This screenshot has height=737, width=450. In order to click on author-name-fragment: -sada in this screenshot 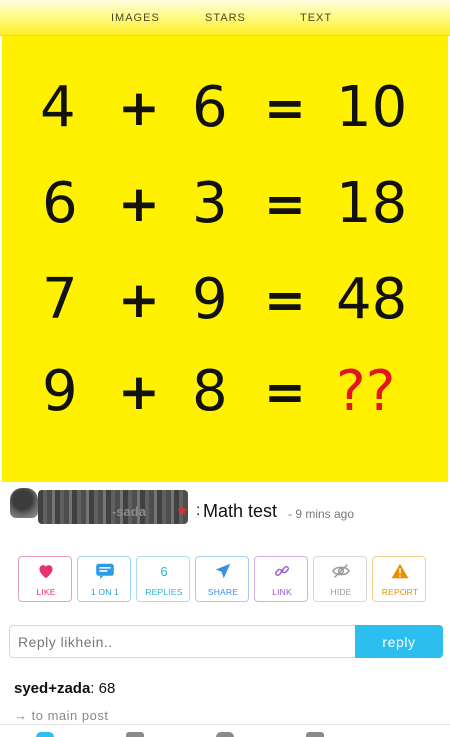, I will do `click(129, 511)`.